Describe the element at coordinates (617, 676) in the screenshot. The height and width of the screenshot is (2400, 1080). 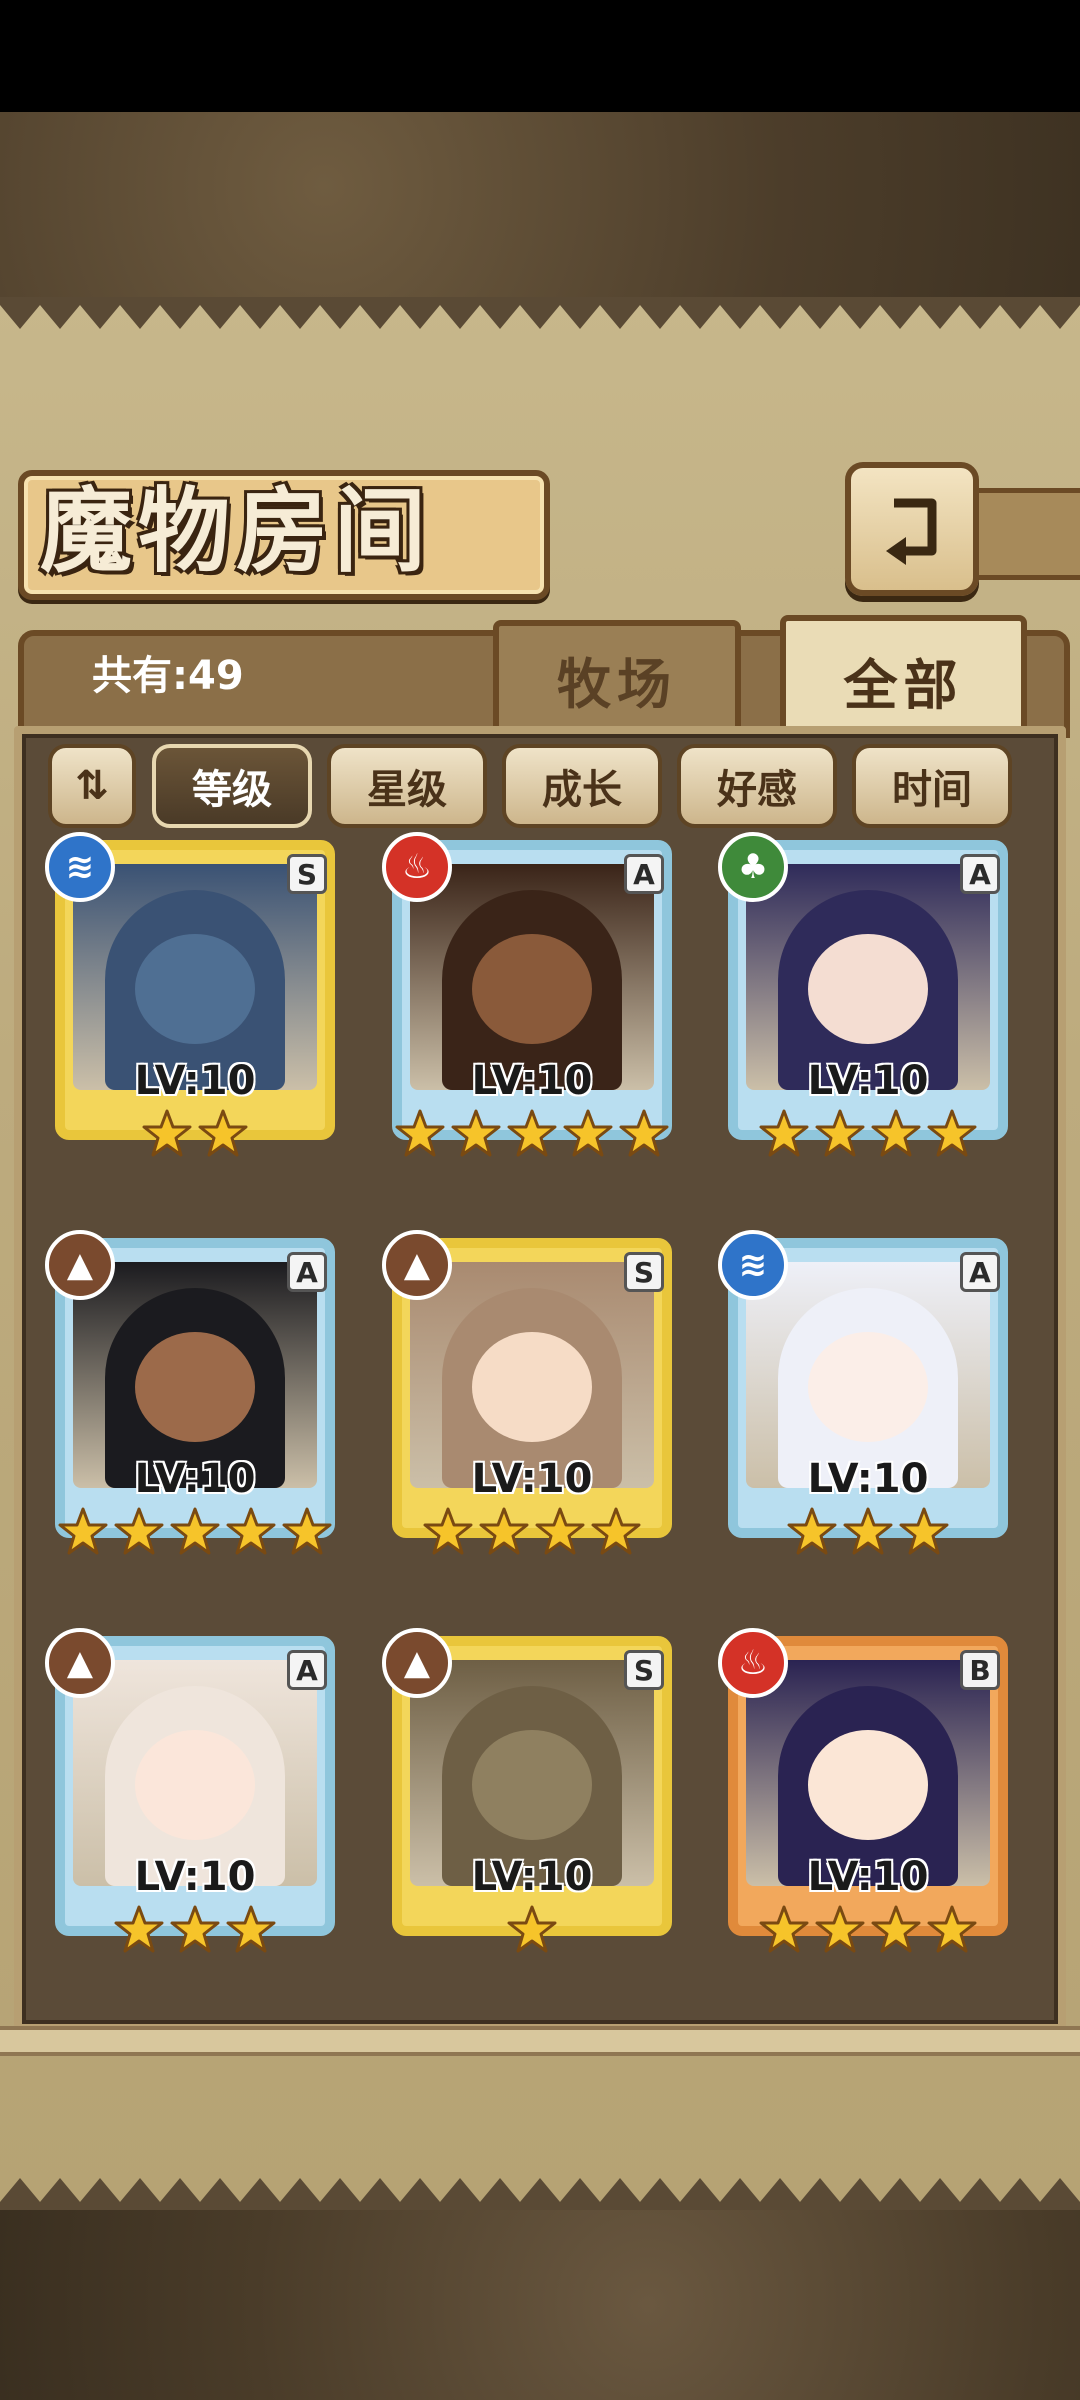
I see `tab-ranch: 牧场` at that location.